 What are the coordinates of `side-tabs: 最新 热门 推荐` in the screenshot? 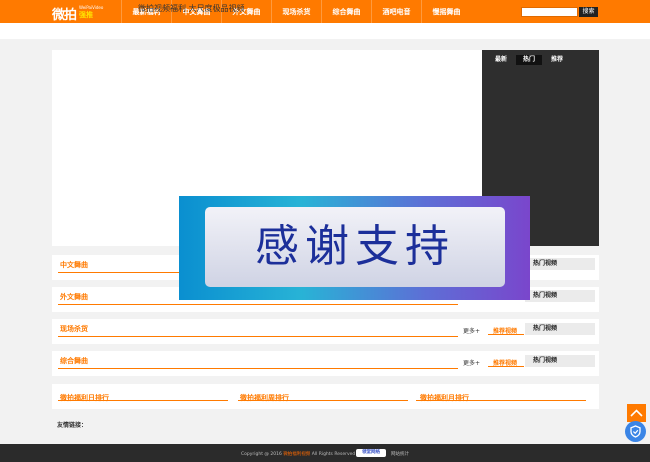 It's located at (530, 60).